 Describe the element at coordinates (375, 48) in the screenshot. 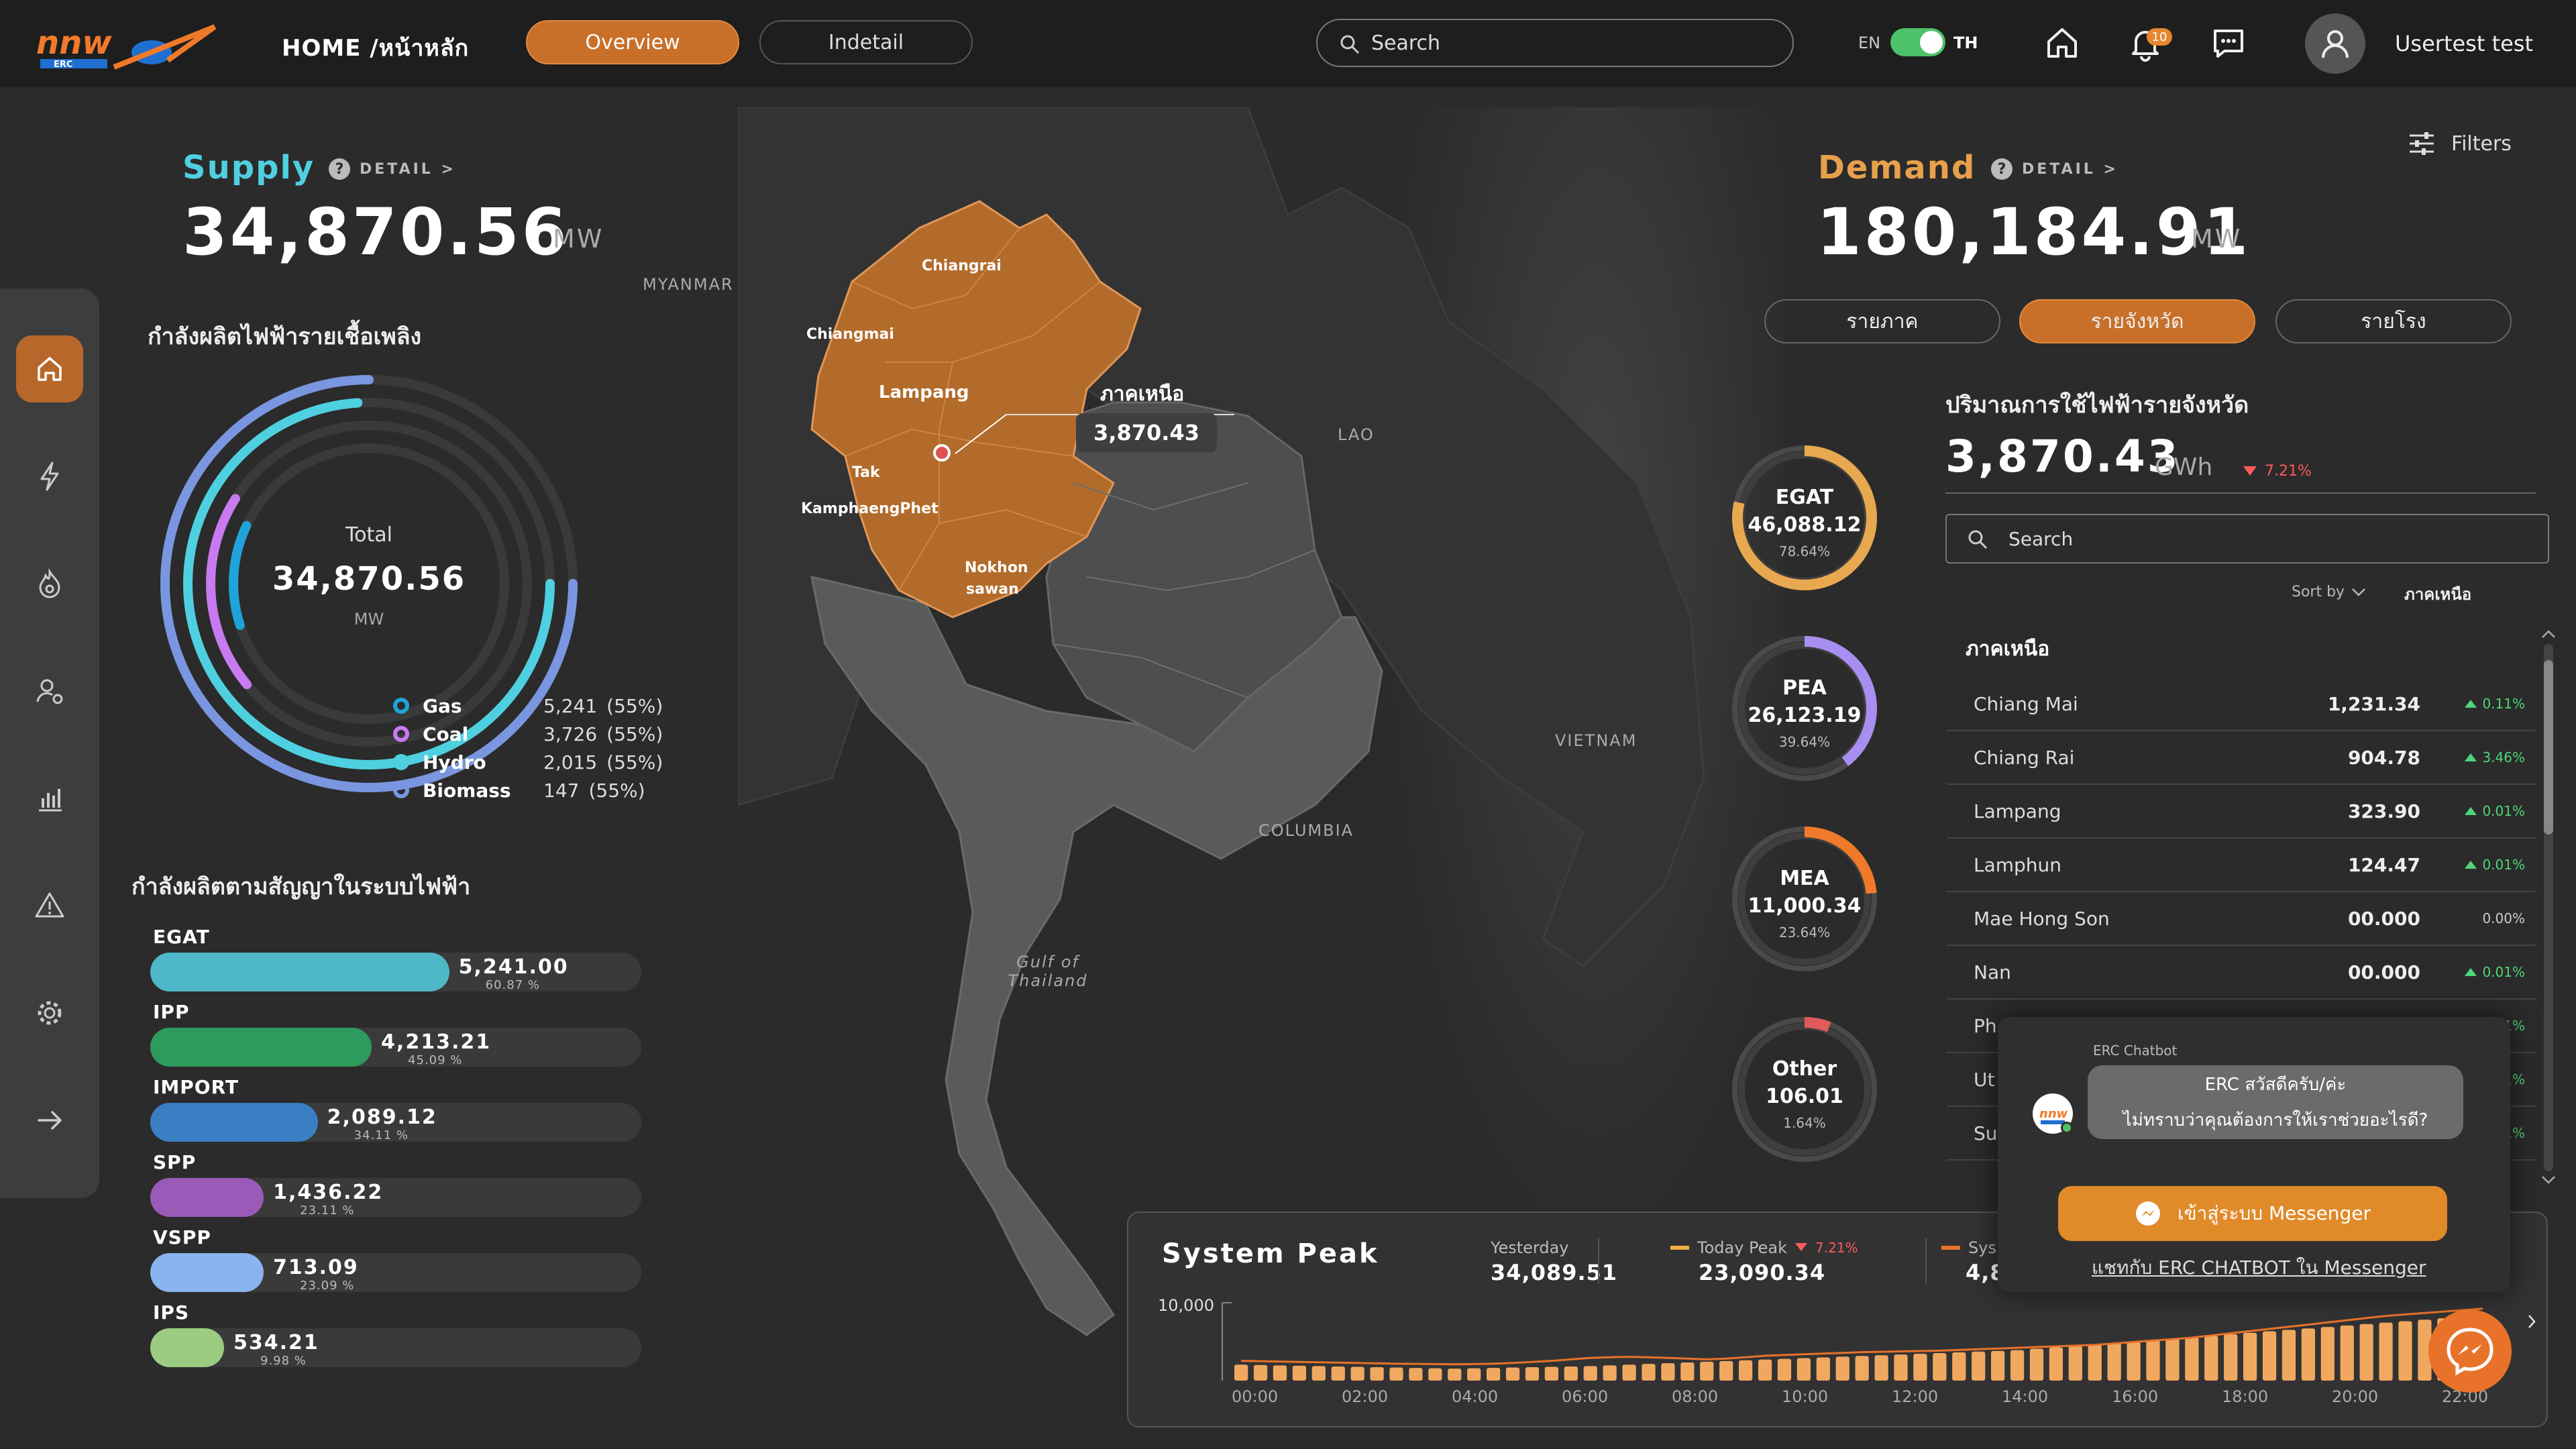

I see `breadcrumb: HOME /หน้าหลัก` at that location.